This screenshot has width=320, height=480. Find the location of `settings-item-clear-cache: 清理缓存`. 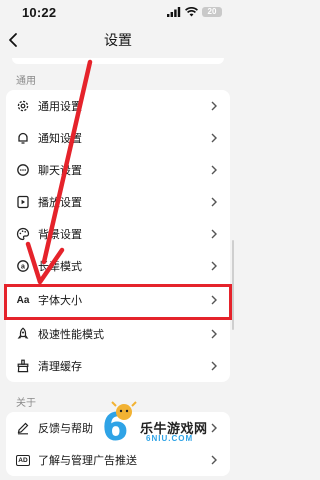

settings-item-clear-cache: 清理缓存 is located at coordinates (118, 366).